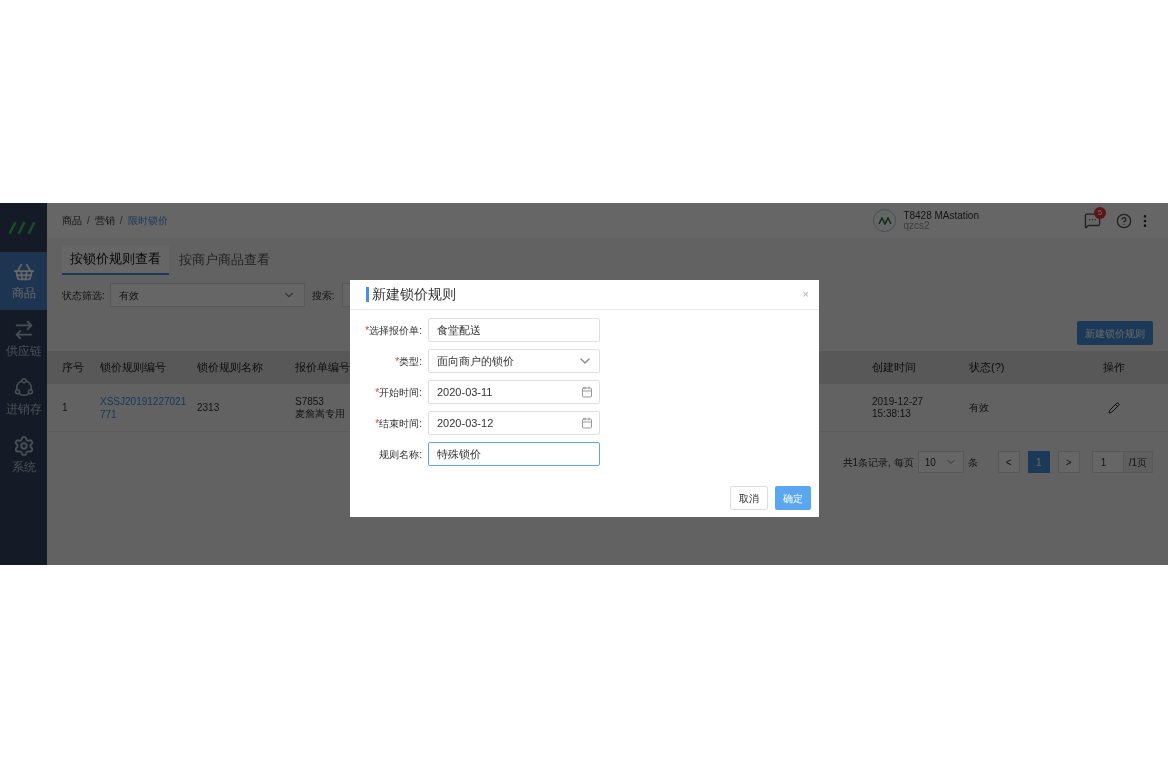 The image size is (1168, 768). I want to click on page-total: /1页, so click(1138, 462).